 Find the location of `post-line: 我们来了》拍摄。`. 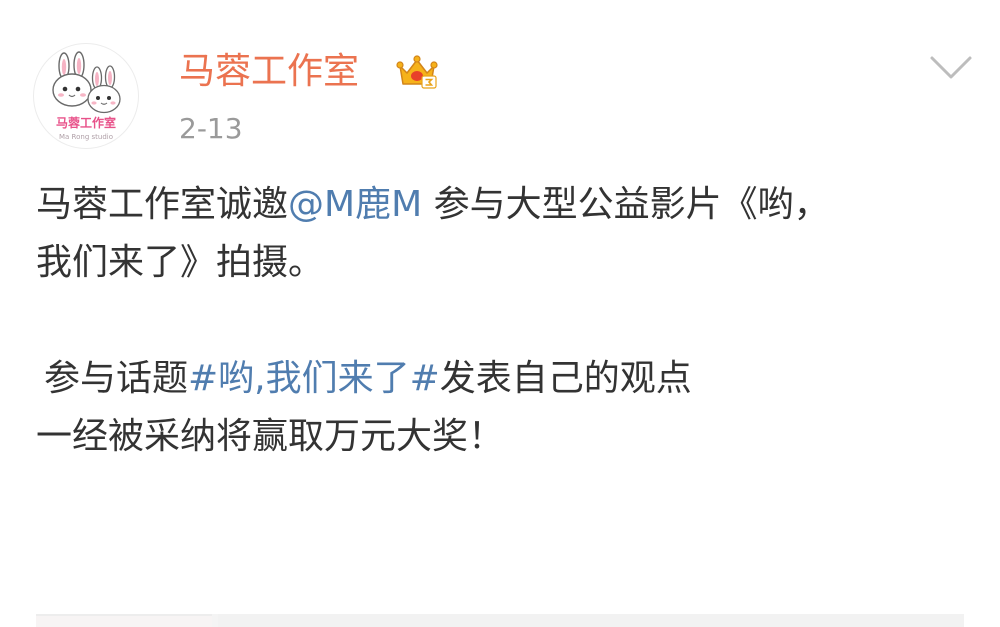

post-line: 我们来了》拍摄。 is located at coordinates (180, 262).